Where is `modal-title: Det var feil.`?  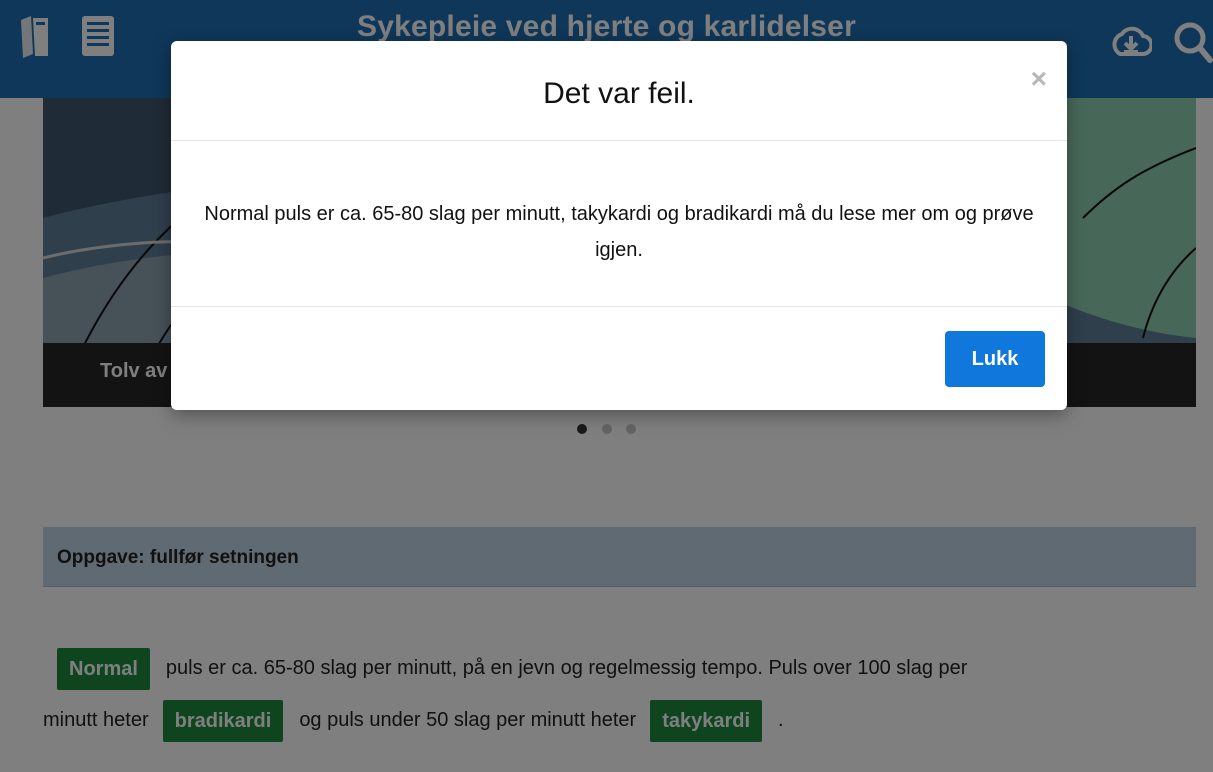
modal-title: Det var feil. is located at coordinates (619, 93).